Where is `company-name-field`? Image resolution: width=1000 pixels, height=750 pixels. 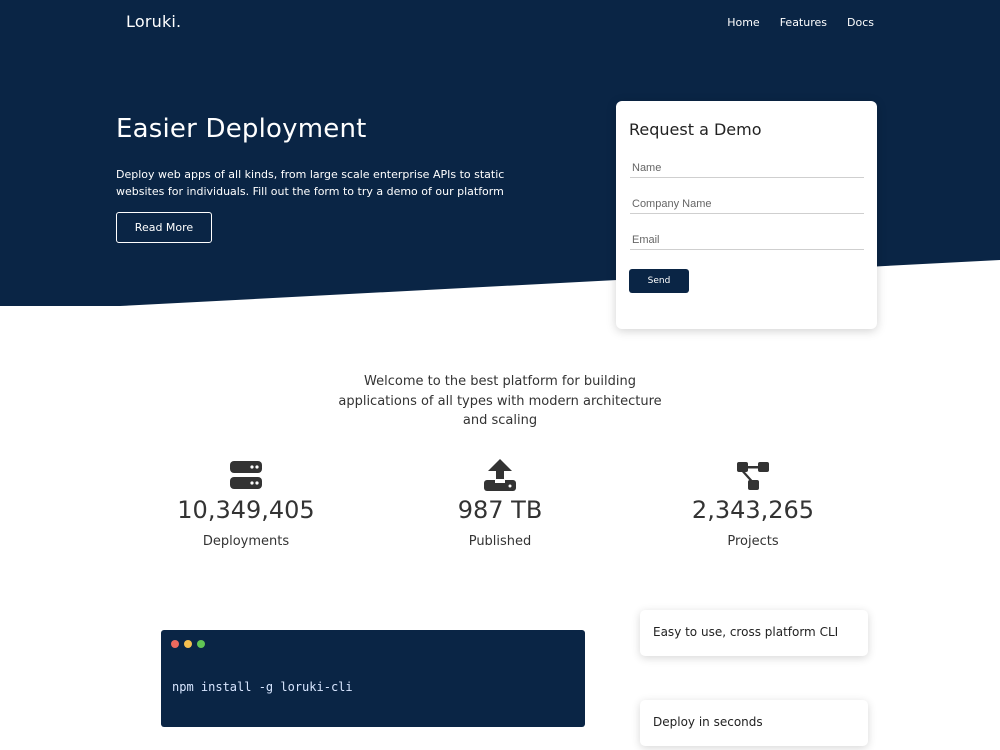 company-name-field is located at coordinates (747, 204).